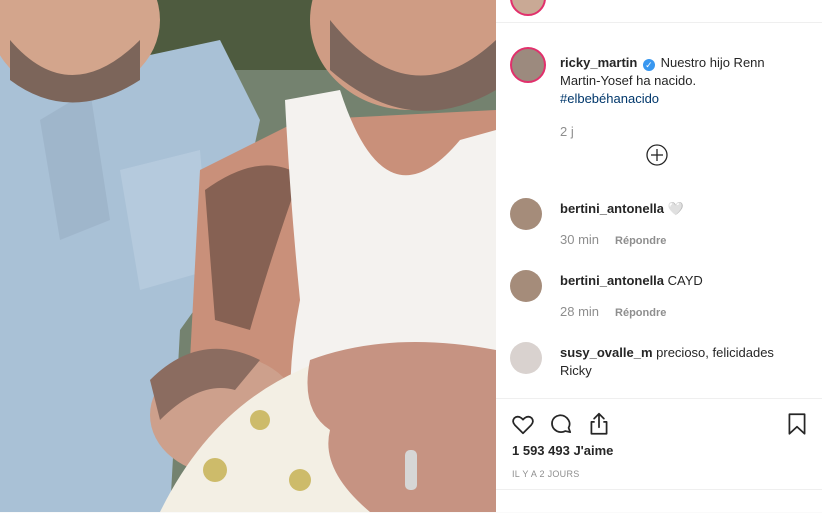  Describe the element at coordinates (659, 489) in the screenshot. I see `actions-divider` at that location.